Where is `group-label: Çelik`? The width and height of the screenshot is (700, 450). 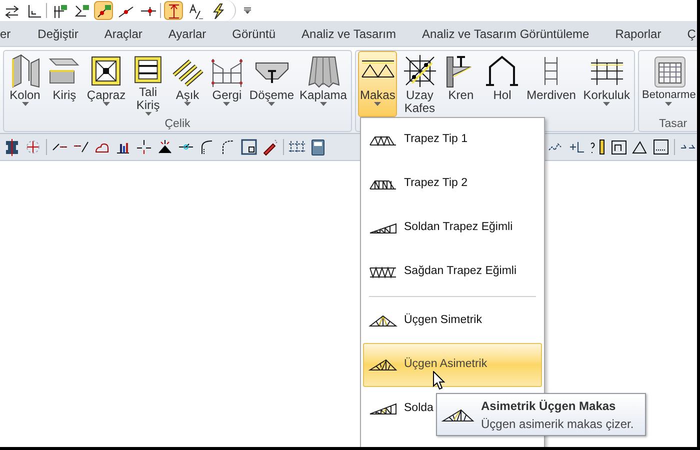 group-label: Çelik is located at coordinates (177, 124).